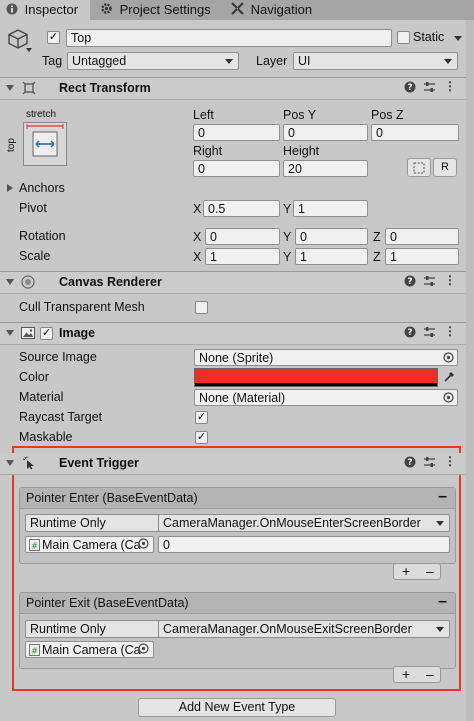  I want to click on material-field: None (Material), so click(326, 397).